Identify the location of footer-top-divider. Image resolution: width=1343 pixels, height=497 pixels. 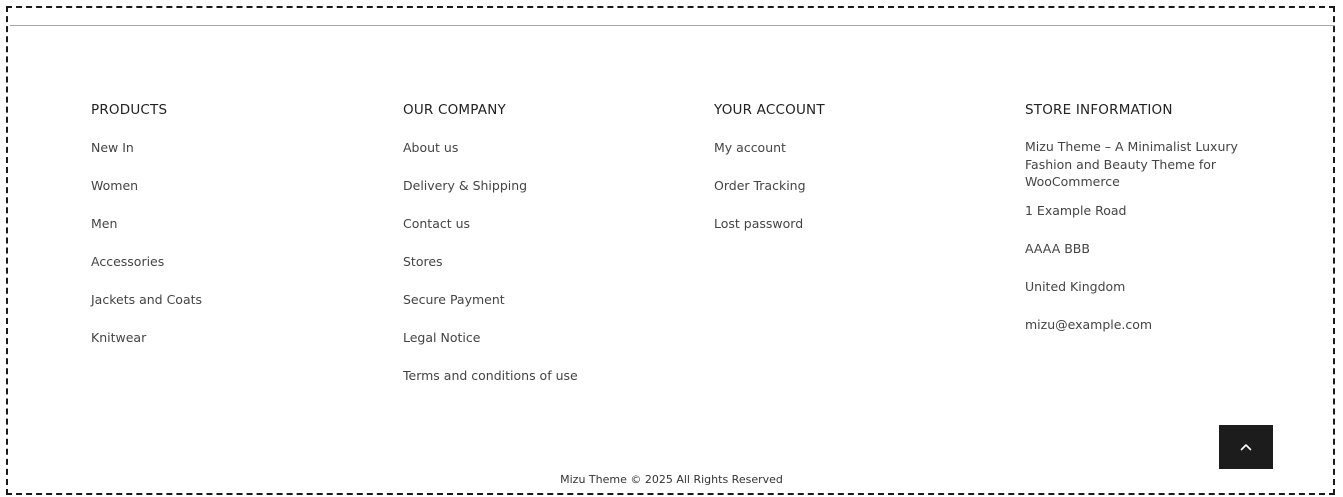
(672, 25).